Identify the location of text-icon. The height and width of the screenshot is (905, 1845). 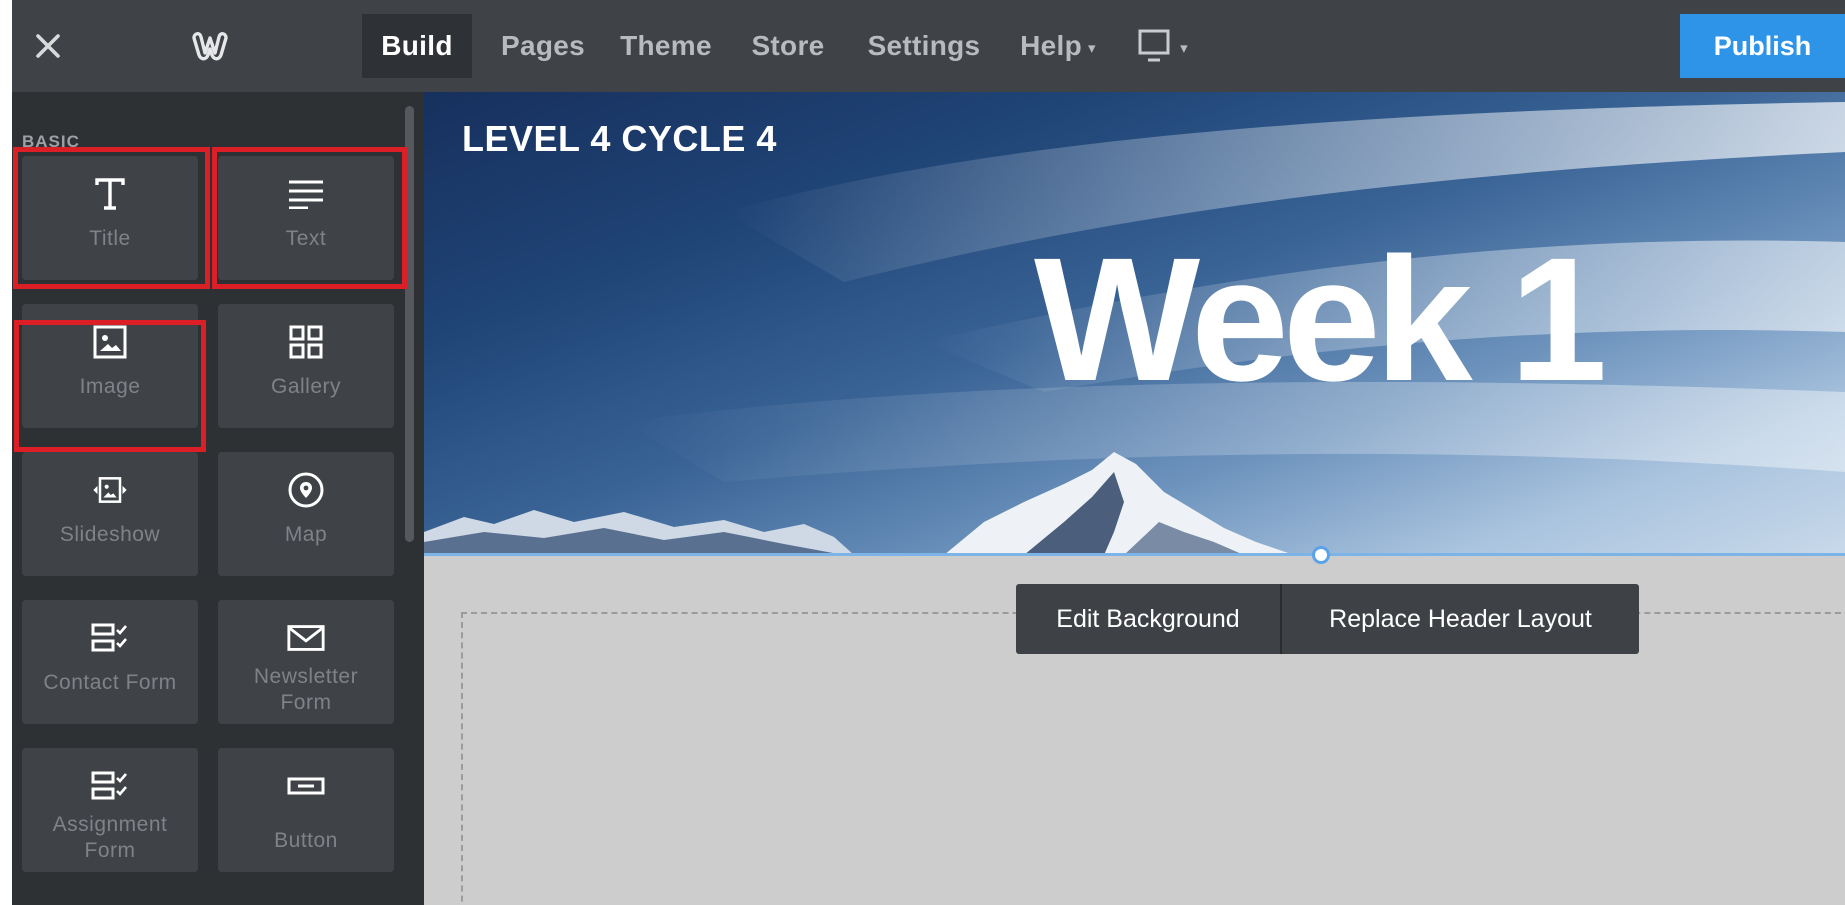
(306, 194).